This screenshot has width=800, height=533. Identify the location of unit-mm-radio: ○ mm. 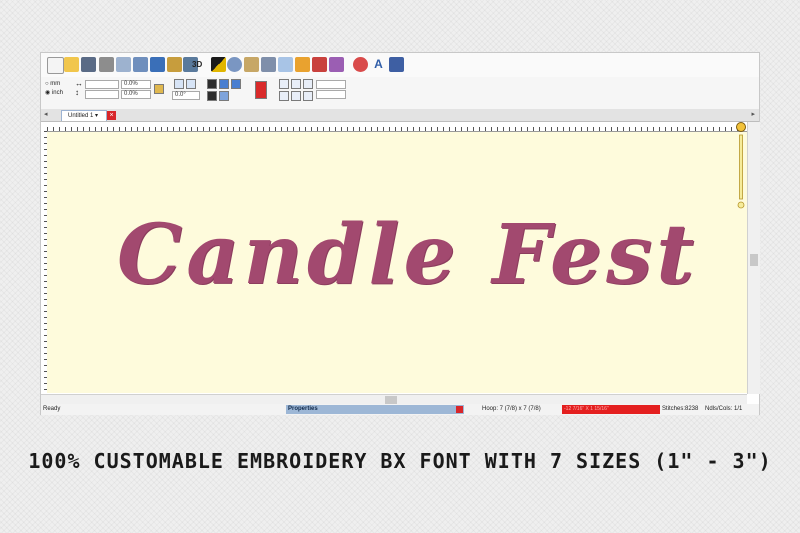
(52, 84).